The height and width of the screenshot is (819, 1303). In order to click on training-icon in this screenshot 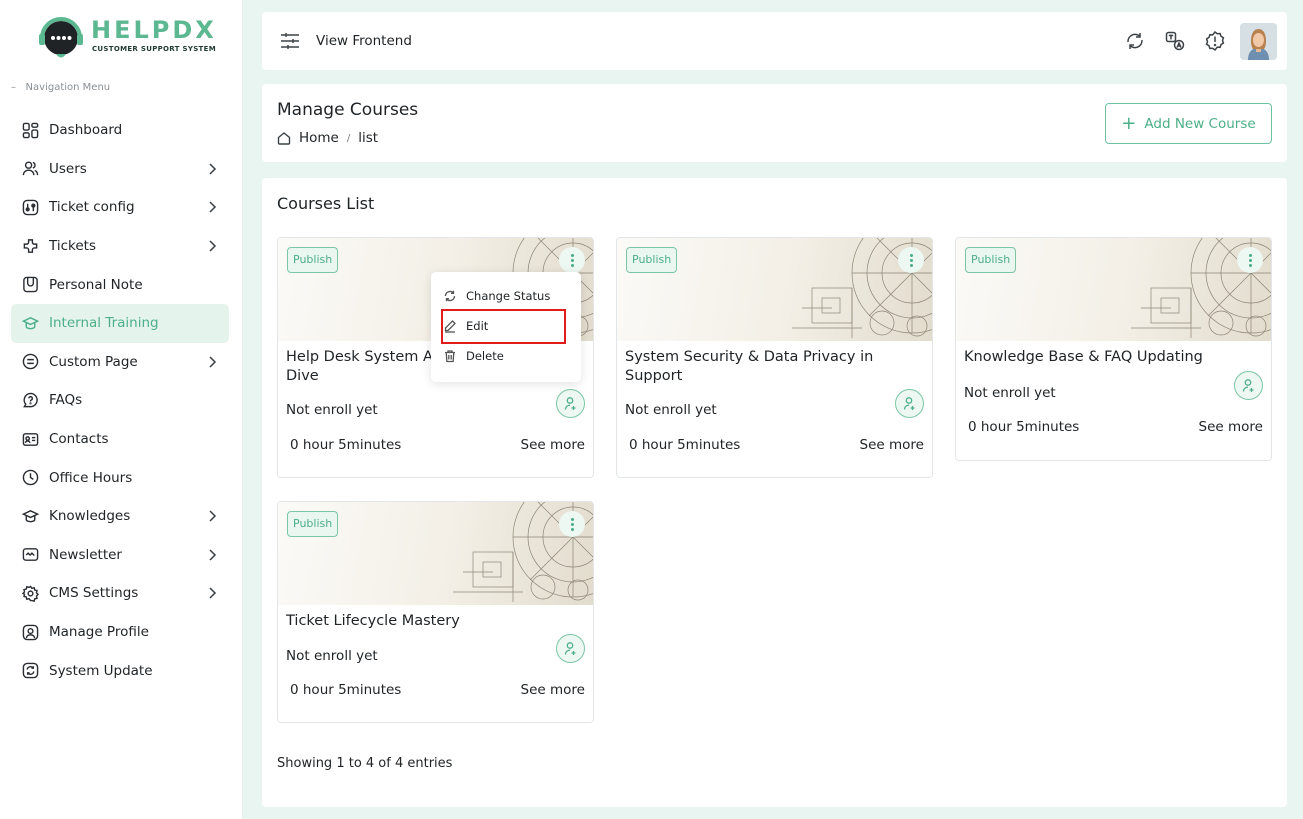, I will do `click(30, 323)`.